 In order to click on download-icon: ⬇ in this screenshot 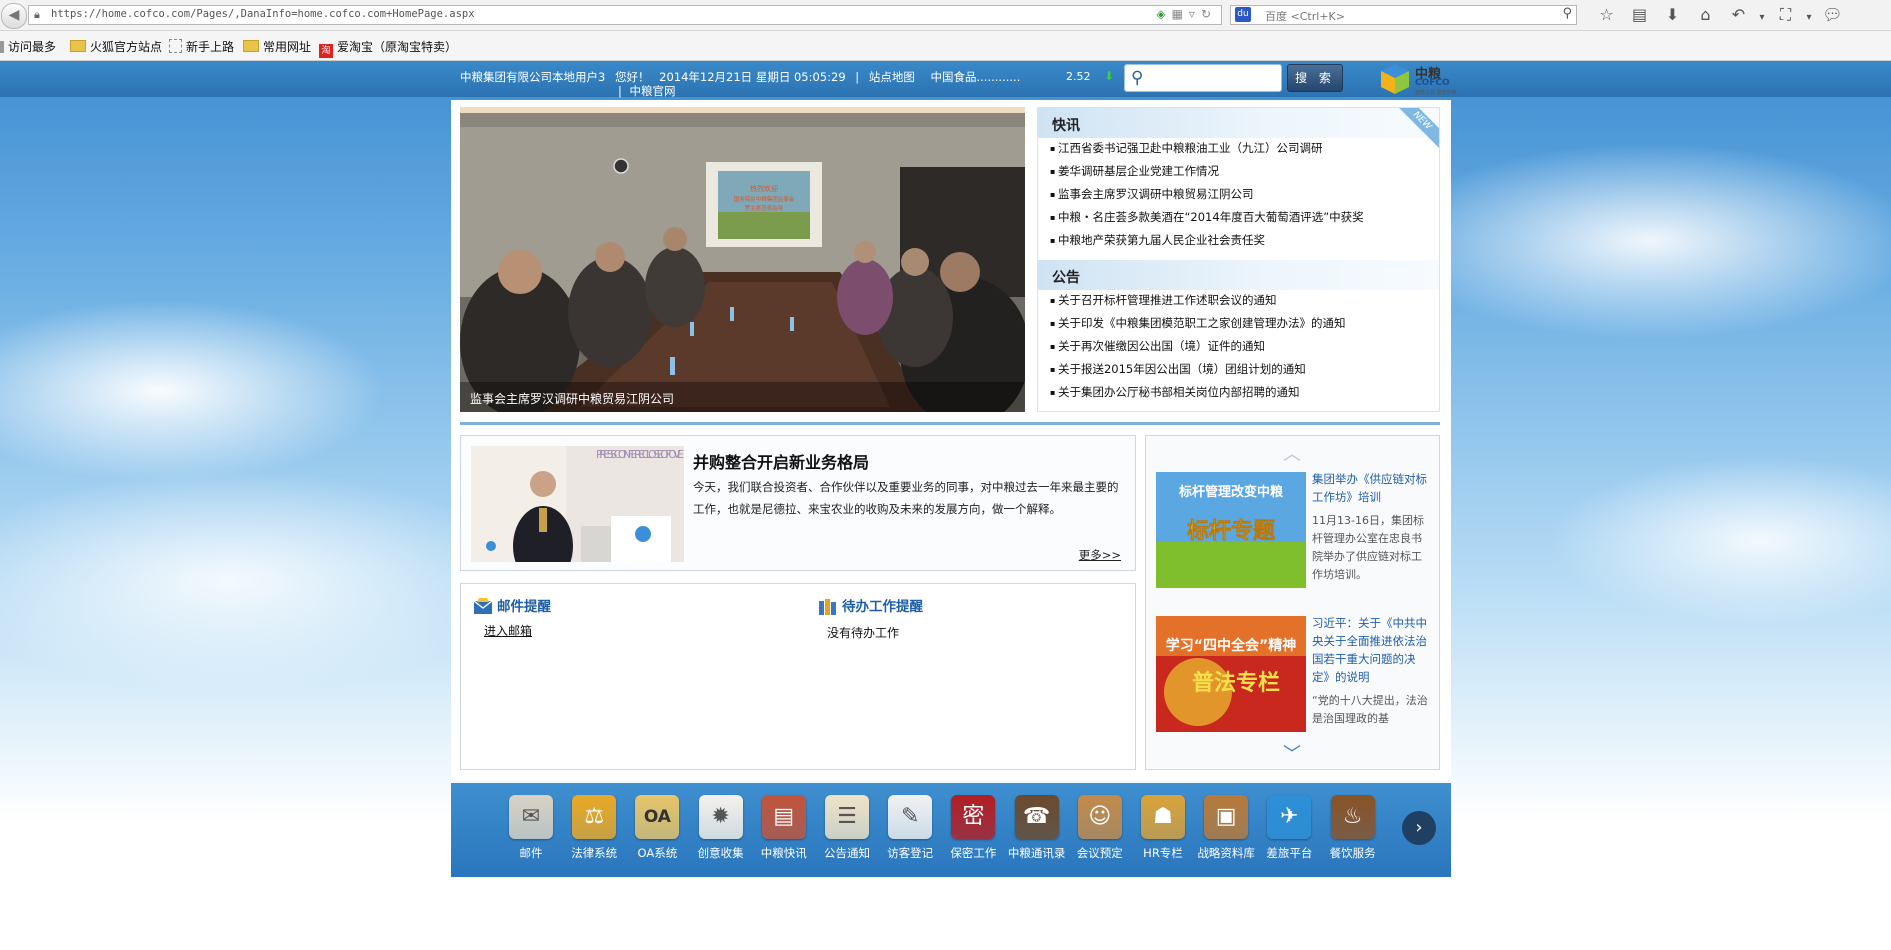, I will do `click(1672, 15)`.